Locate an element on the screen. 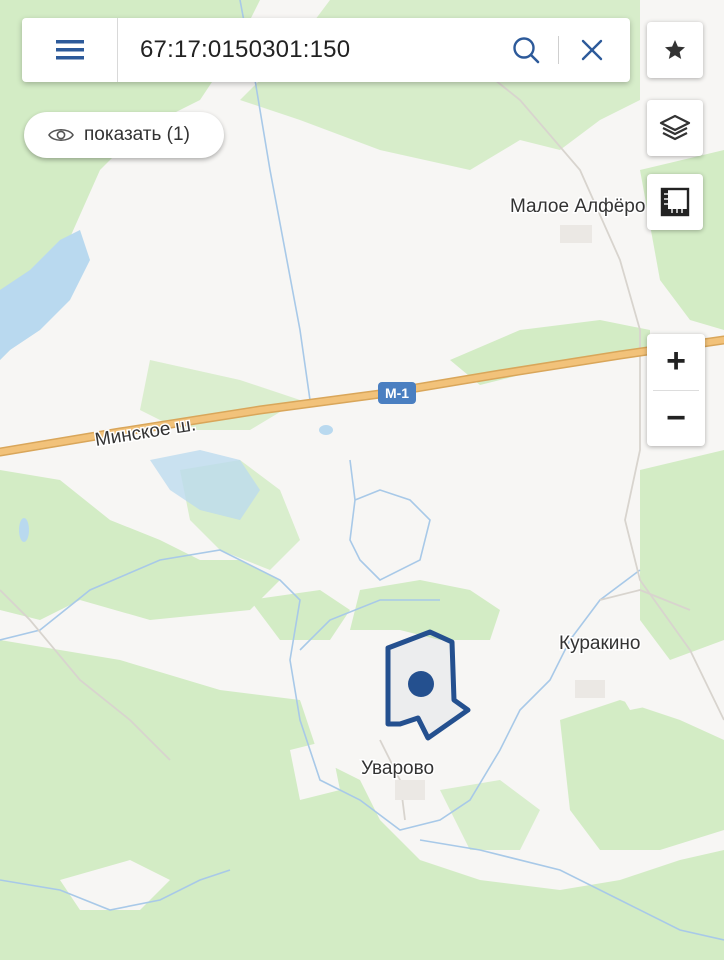 This screenshot has height=960, width=724. ruler-icon is located at coordinates (675, 202).